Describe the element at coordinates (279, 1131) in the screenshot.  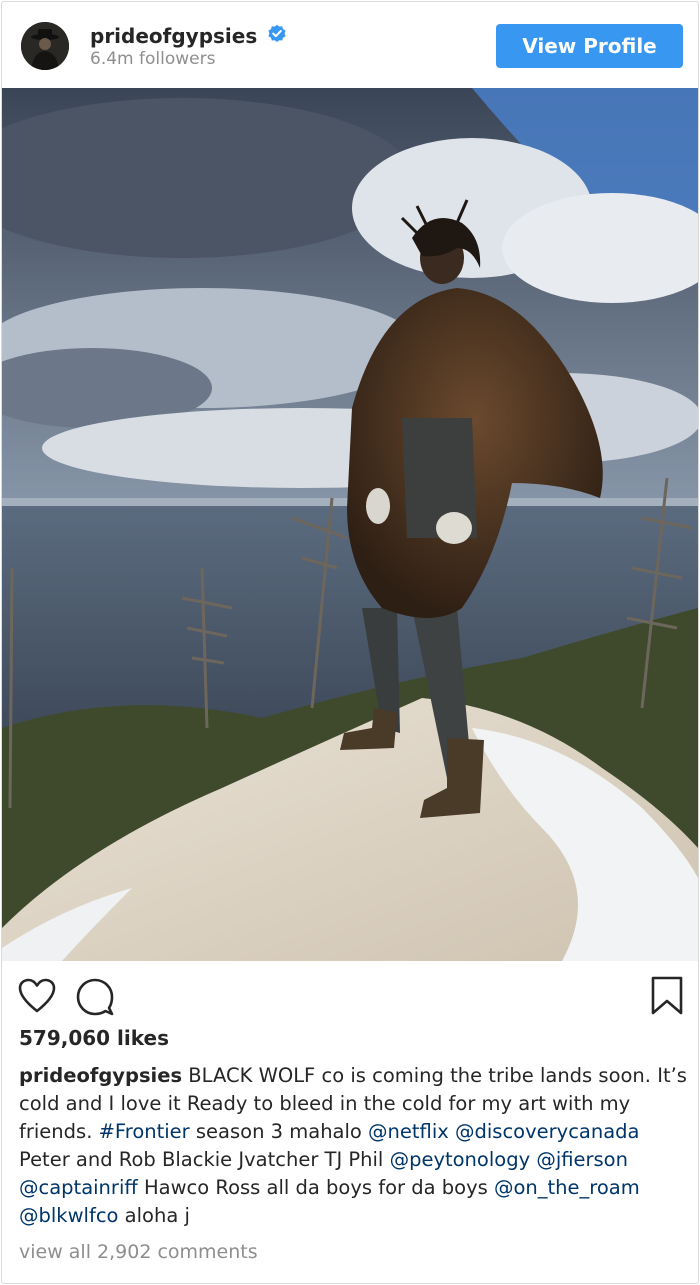
I see `caption-text: season 3 mahalo` at that location.